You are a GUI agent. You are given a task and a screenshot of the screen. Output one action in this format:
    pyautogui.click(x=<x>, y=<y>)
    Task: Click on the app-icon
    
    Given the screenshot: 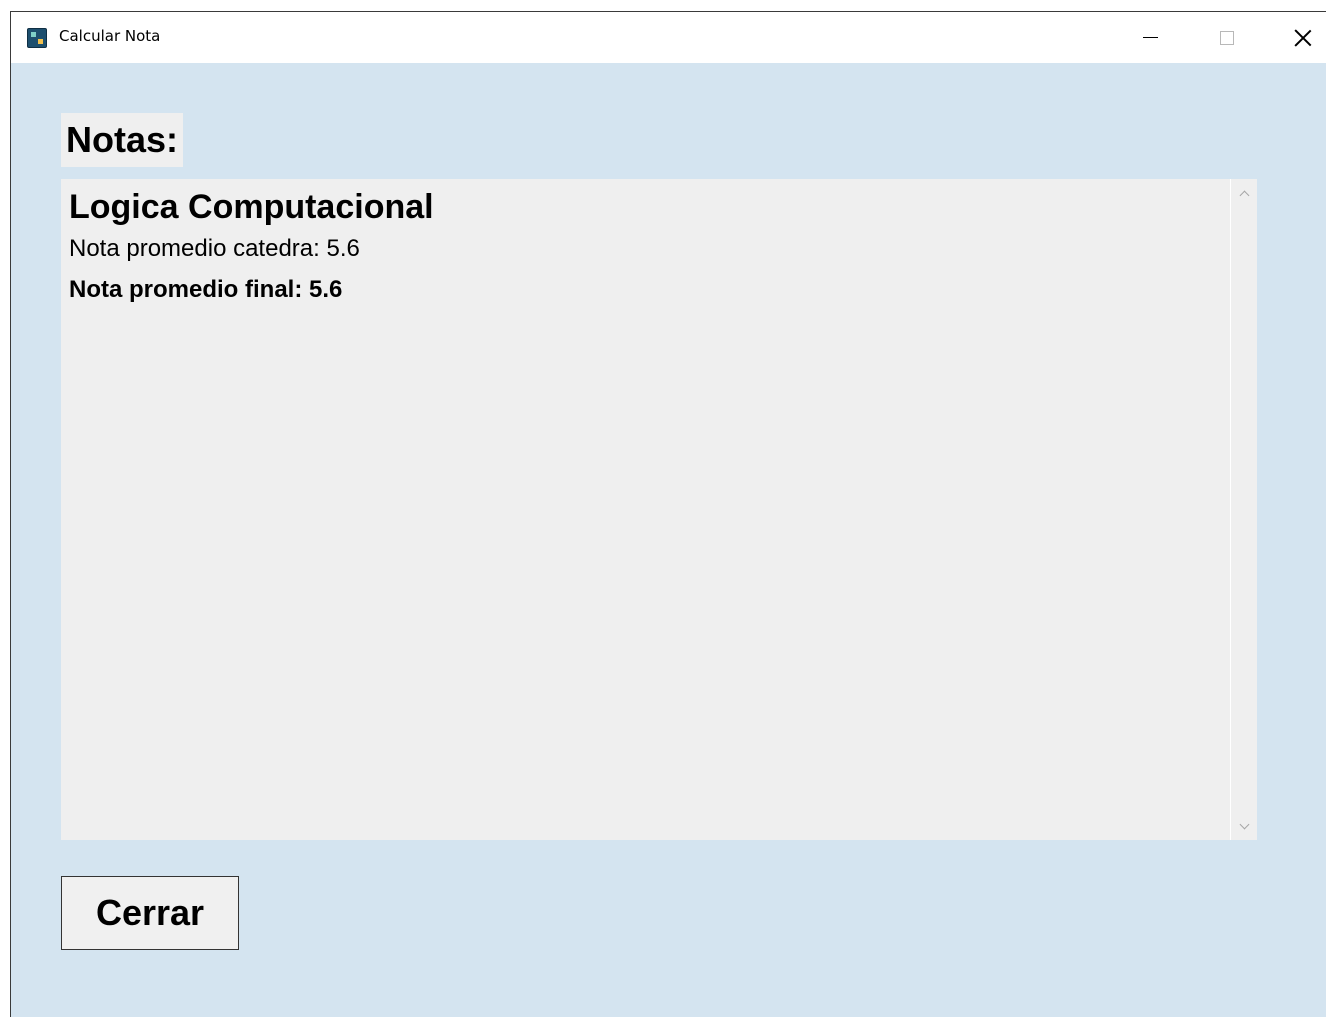 What is the action you would take?
    pyautogui.click(x=37, y=38)
    